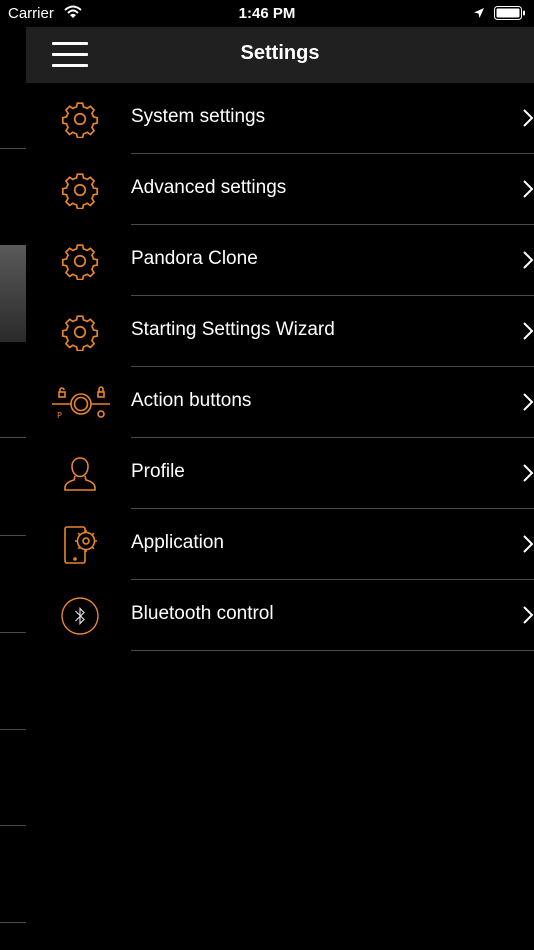 This screenshot has width=534, height=950. I want to click on status-bar: Carrier 1:46 PM, so click(267, 13).